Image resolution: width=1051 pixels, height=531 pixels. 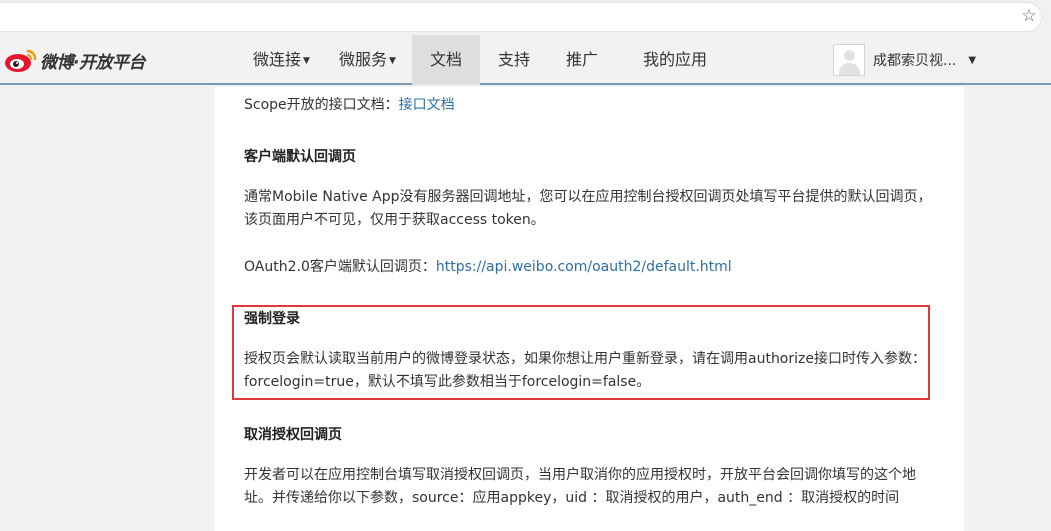 I want to click on nav-item-support: 支持, so click(x=514, y=60).